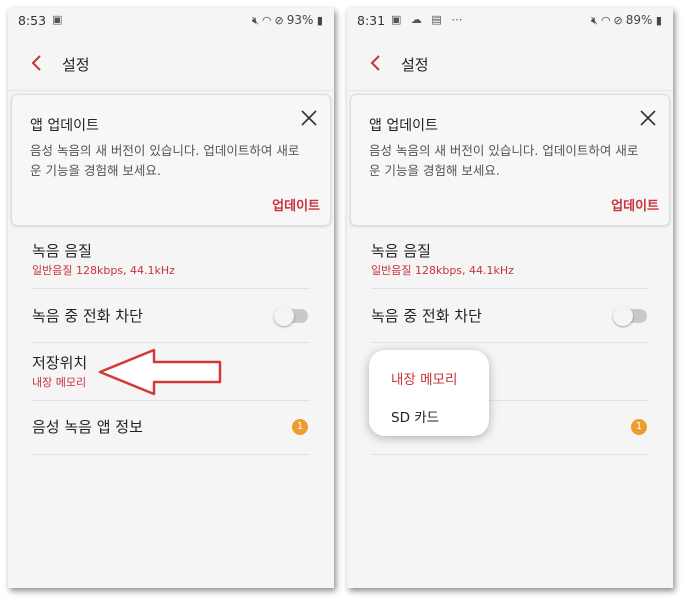 The image size is (685, 600). What do you see at coordinates (171, 428) in the screenshot?
I see `about-app-setting: 음성 녹음 앱 정보 1` at bounding box center [171, 428].